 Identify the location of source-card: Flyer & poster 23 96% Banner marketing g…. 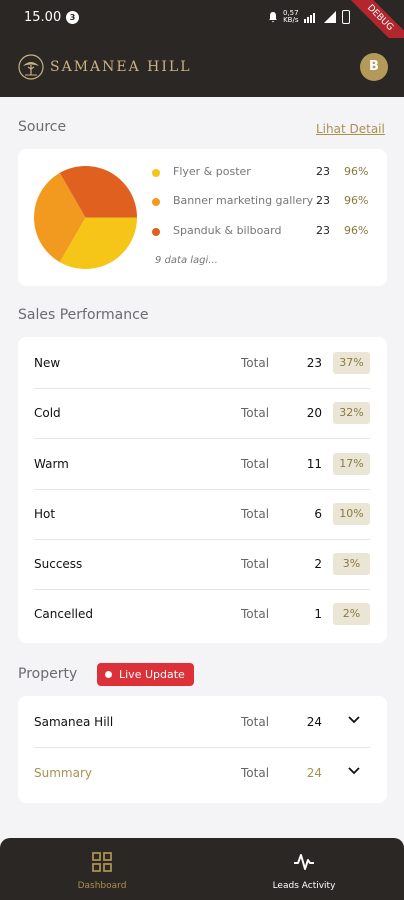
(202, 217).